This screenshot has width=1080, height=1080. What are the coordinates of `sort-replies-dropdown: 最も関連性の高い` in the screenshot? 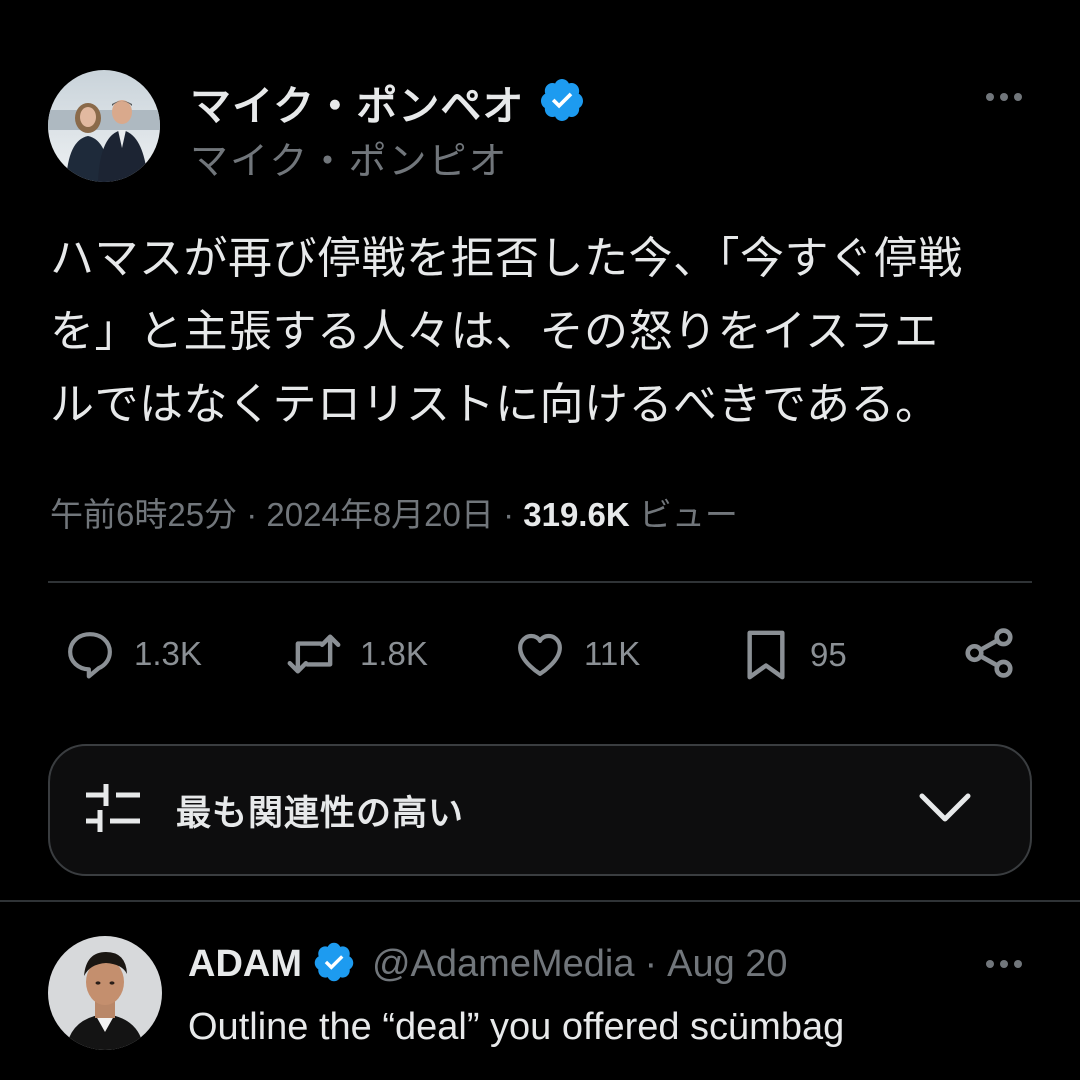 It's located at (540, 810).